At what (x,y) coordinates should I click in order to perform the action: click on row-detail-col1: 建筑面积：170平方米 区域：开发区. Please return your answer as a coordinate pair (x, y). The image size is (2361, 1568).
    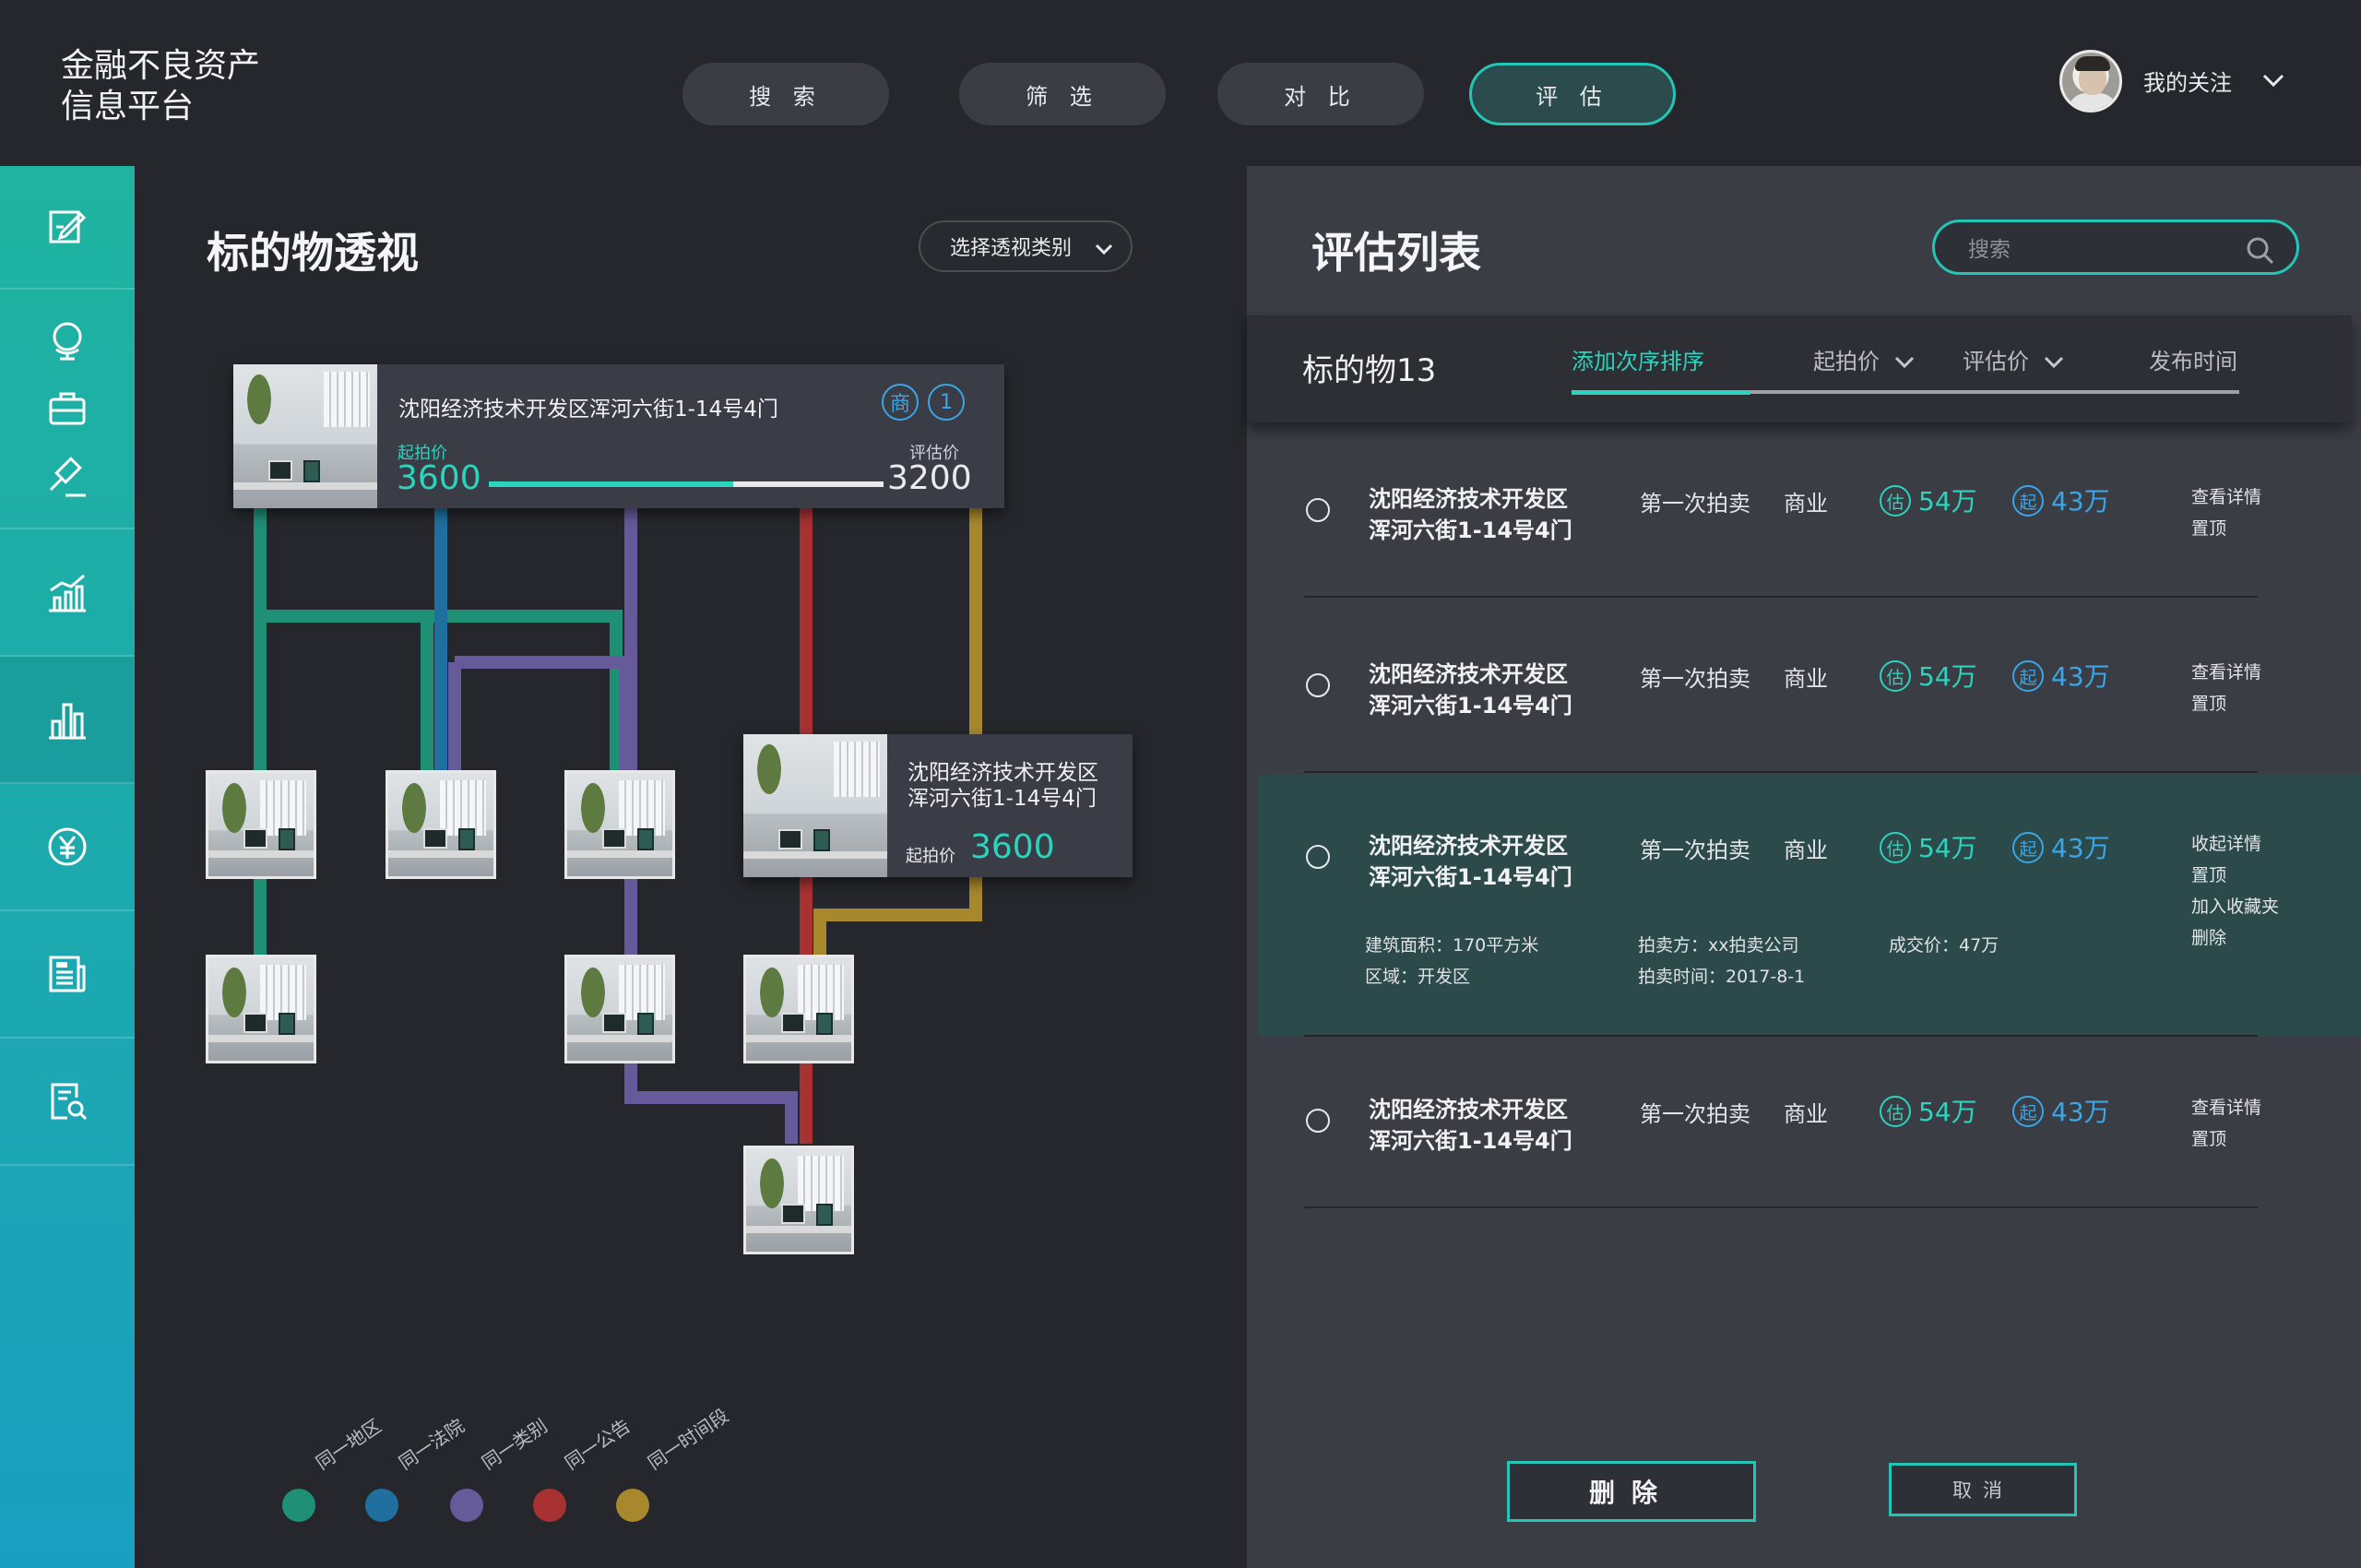
    Looking at the image, I should click on (1451, 961).